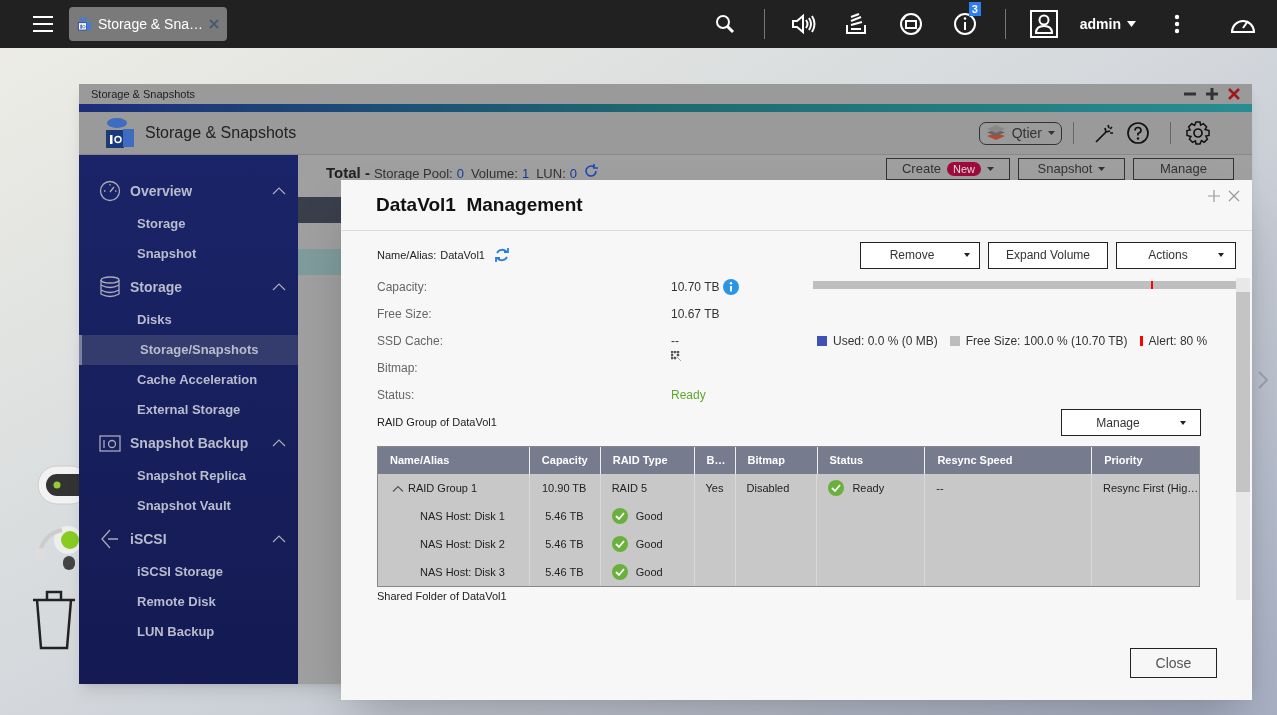 The height and width of the screenshot is (715, 1277). I want to click on scrollbar-thumb, so click(1243, 392).